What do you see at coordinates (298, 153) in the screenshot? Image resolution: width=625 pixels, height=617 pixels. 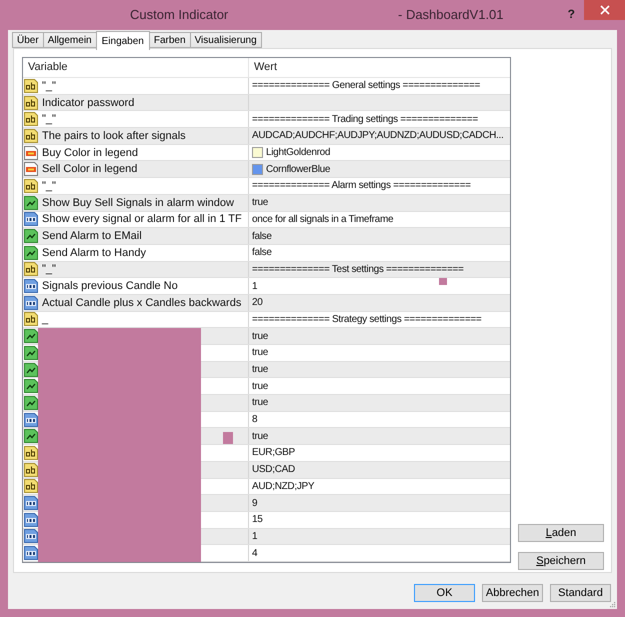 I see `value-text: LightGoldenrod` at bounding box center [298, 153].